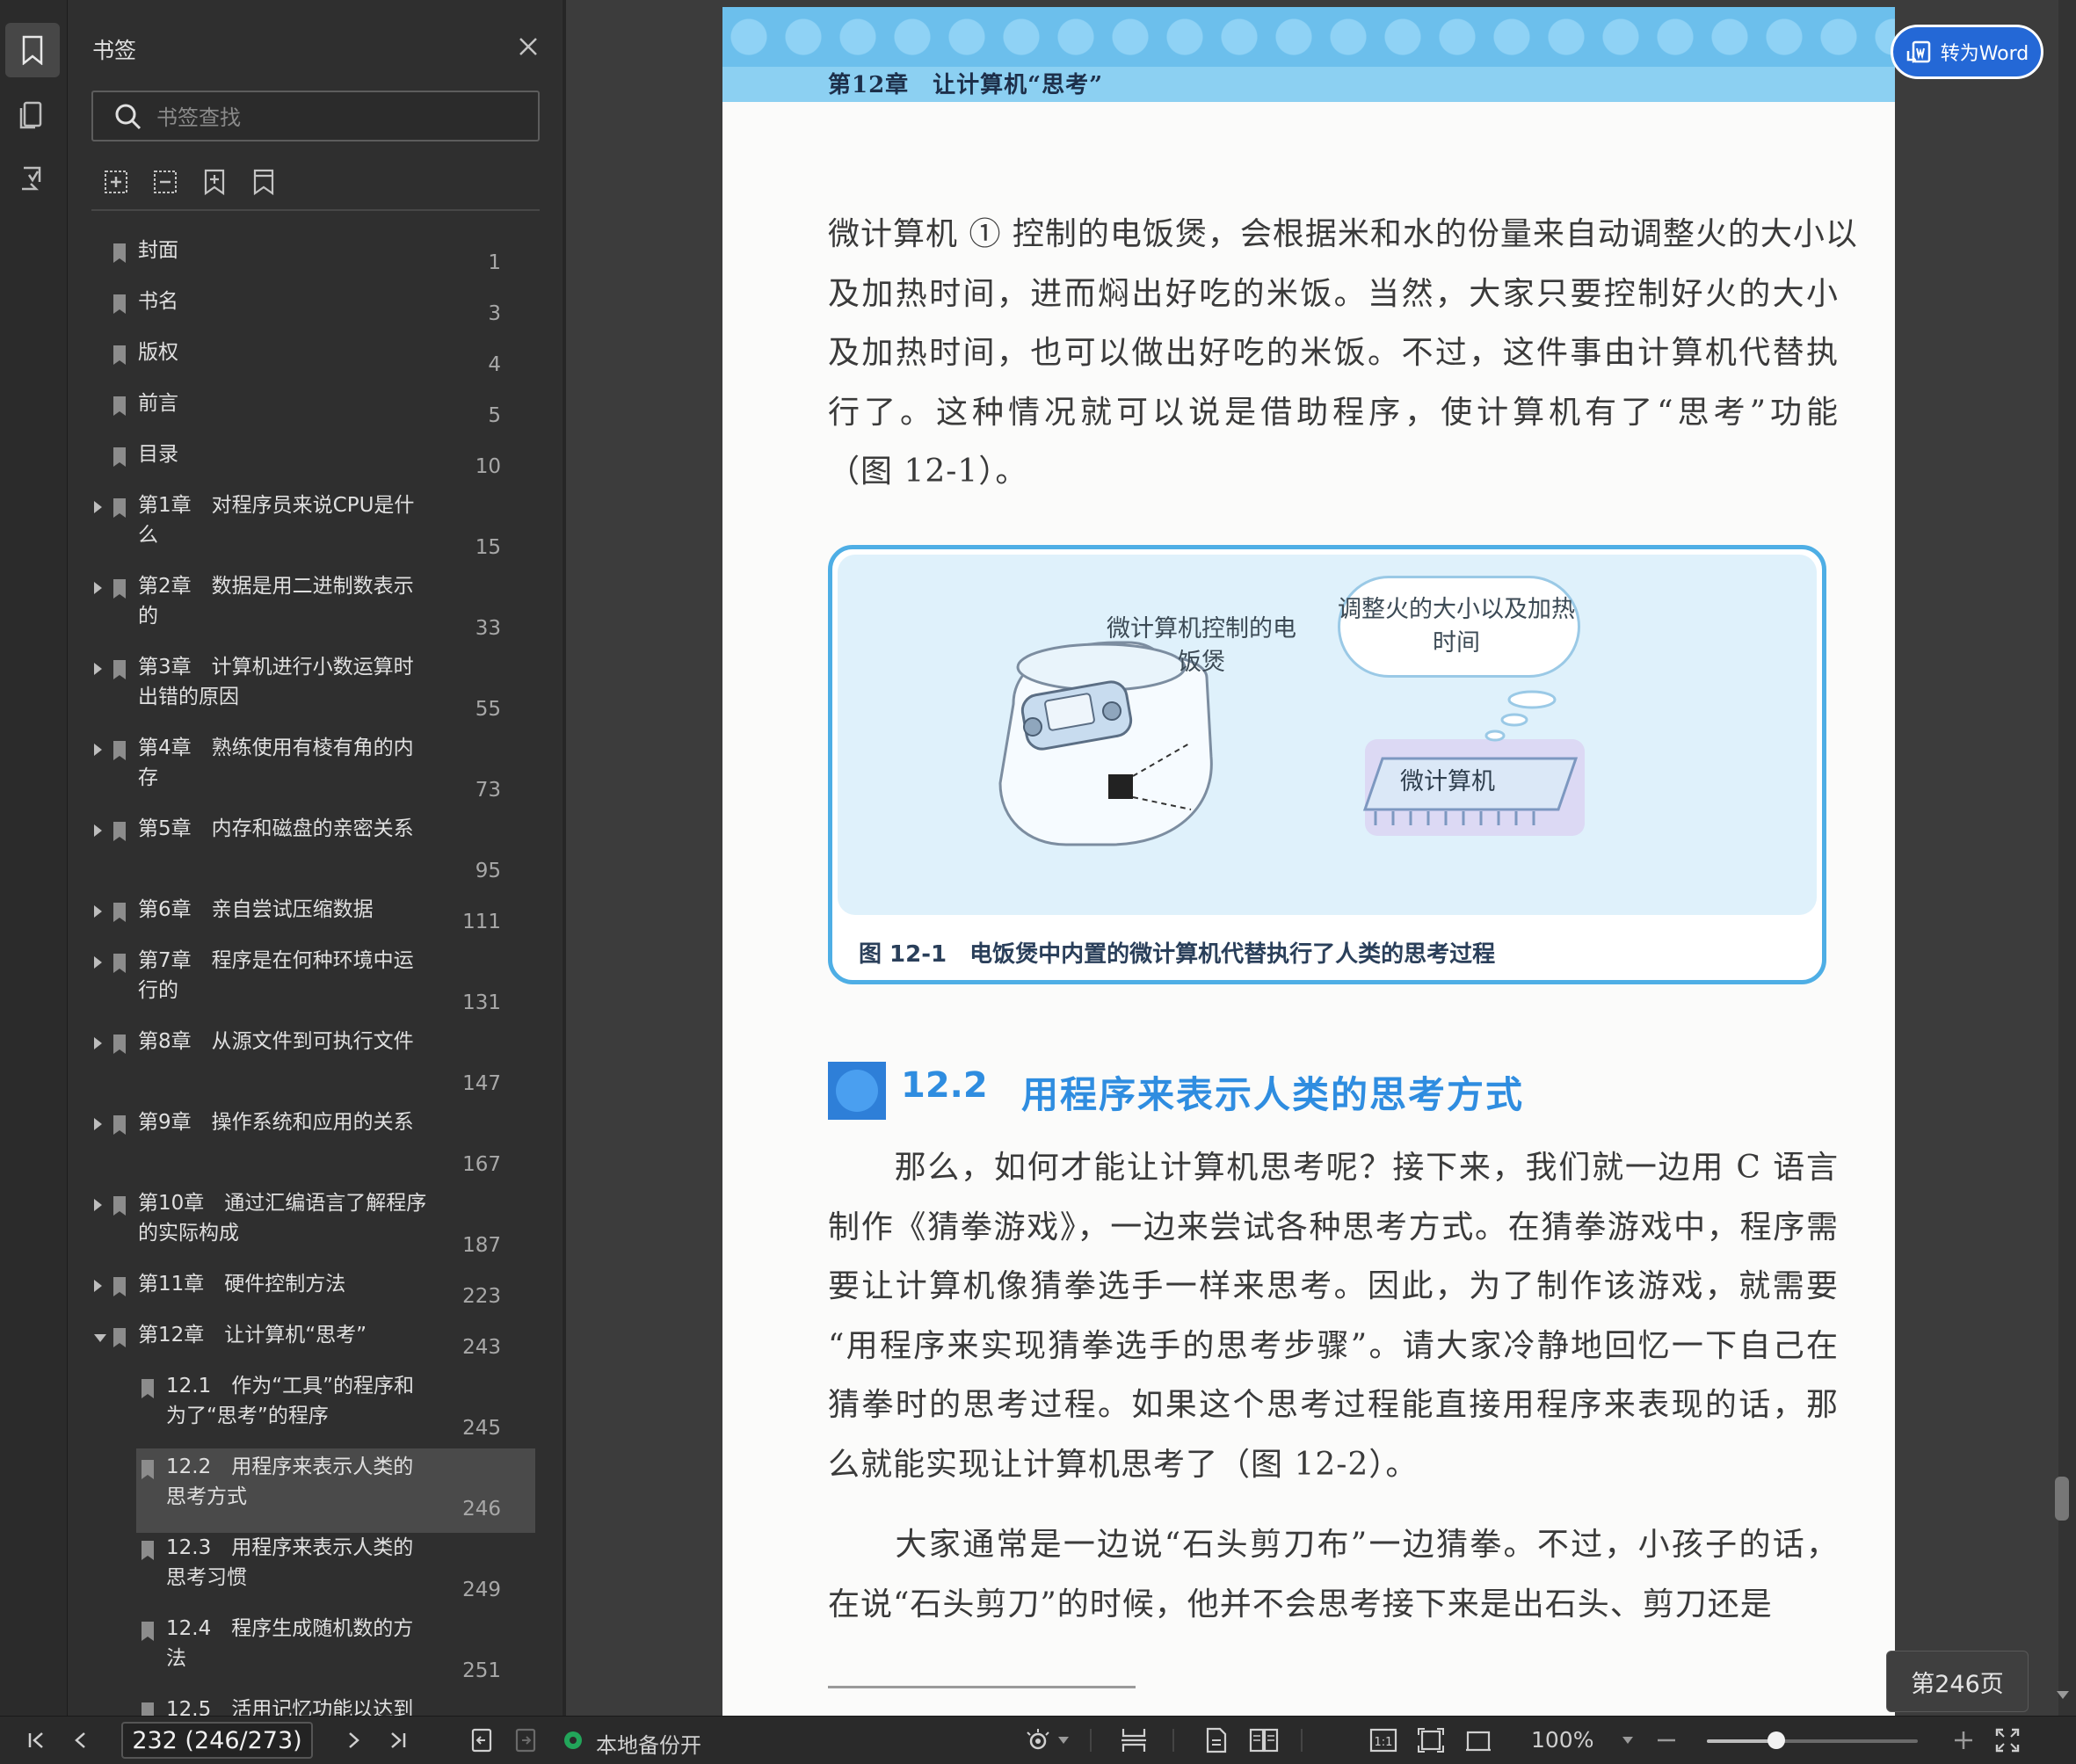 The width and height of the screenshot is (2076, 1764). I want to click on go-back-view-icon, so click(481, 1740).